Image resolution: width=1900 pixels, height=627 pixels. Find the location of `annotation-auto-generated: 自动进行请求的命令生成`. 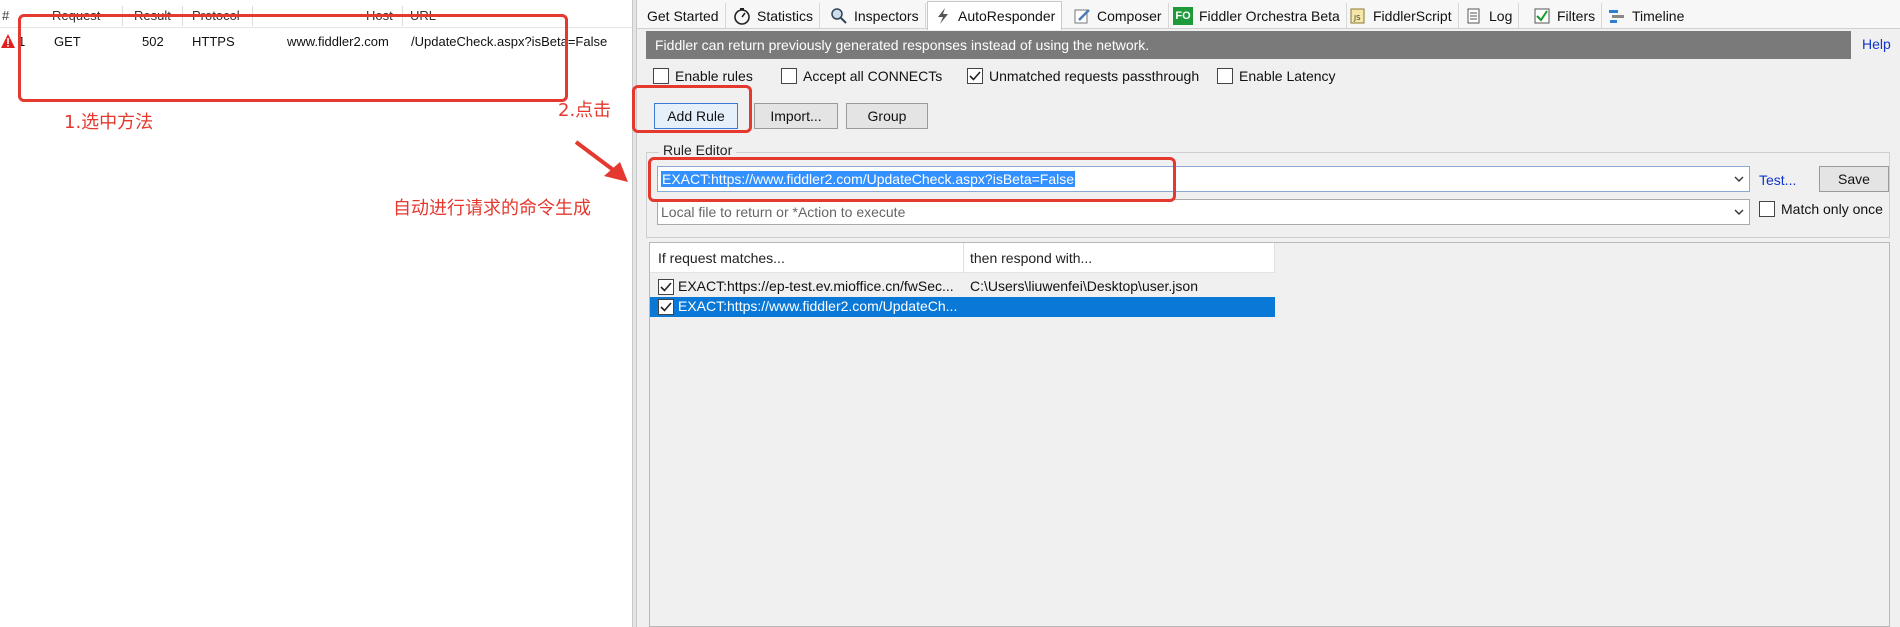

annotation-auto-generated: 自动进行请求的命令生成 is located at coordinates (492, 208).